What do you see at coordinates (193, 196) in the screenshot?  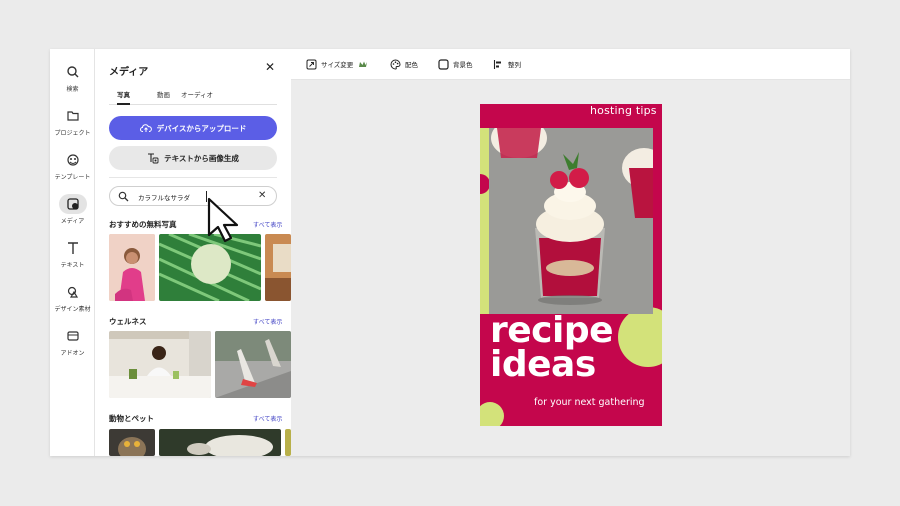 I see `search-box: ✕` at bounding box center [193, 196].